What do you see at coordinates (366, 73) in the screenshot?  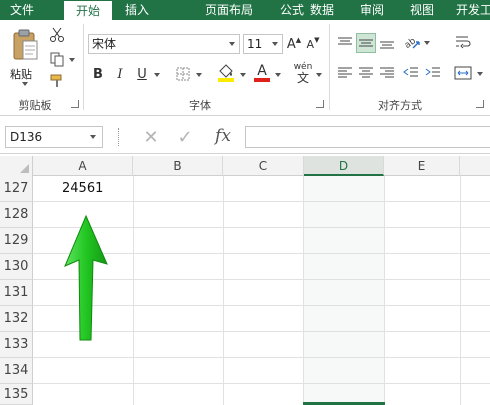 I see `align-center-icon` at bounding box center [366, 73].